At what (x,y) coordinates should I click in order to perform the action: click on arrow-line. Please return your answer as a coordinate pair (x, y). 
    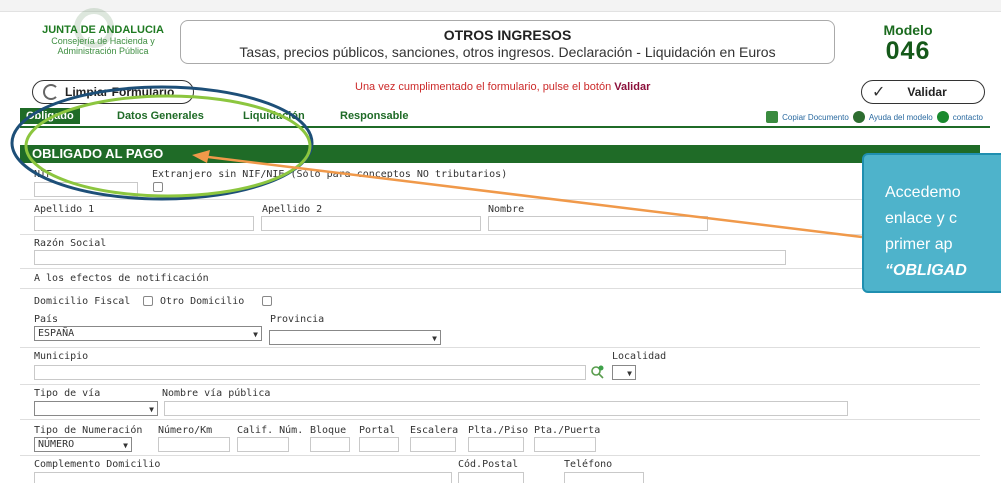
    Looking at the image, I should click on (531, 196).